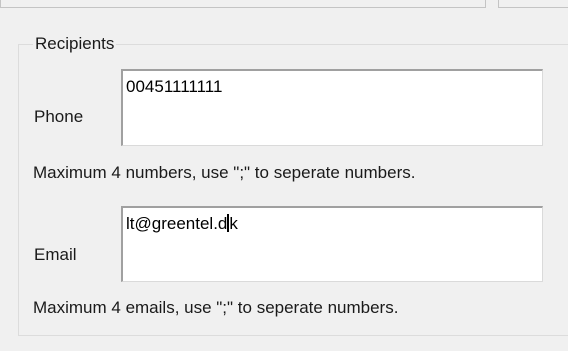  Describe the element at coordinates (243, 4) in the screenshot. I see `upper-panel-frame` at that location.